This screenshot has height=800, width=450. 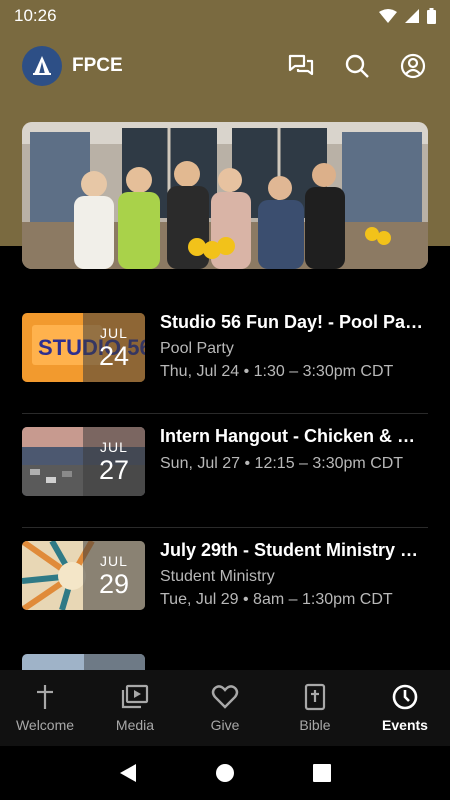 What do you see at coordinates (301, 66) in the screenshot?
I see `chat-icon` at bounding box center [301, 66].